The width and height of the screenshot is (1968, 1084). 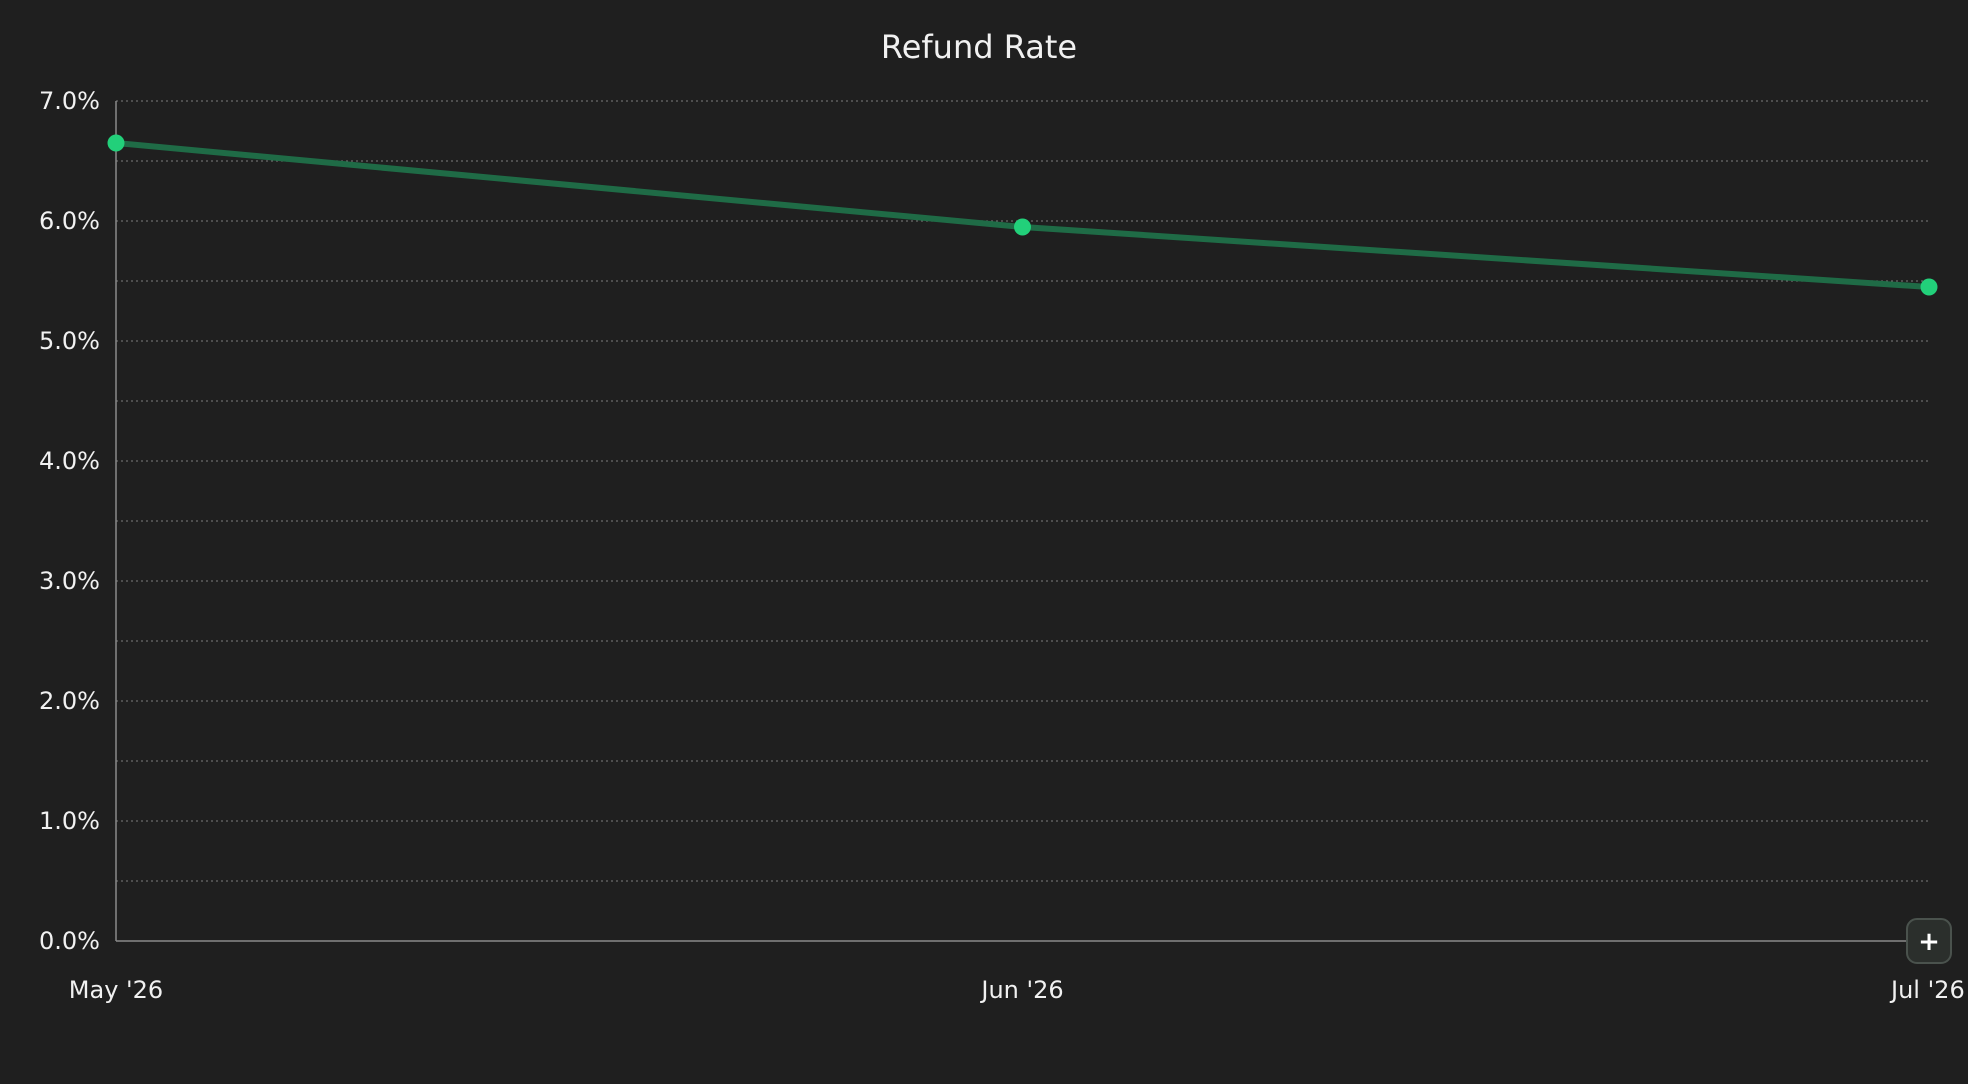 I want to click on x-tick-label: Jun '26, so click(x=1021, y=990).